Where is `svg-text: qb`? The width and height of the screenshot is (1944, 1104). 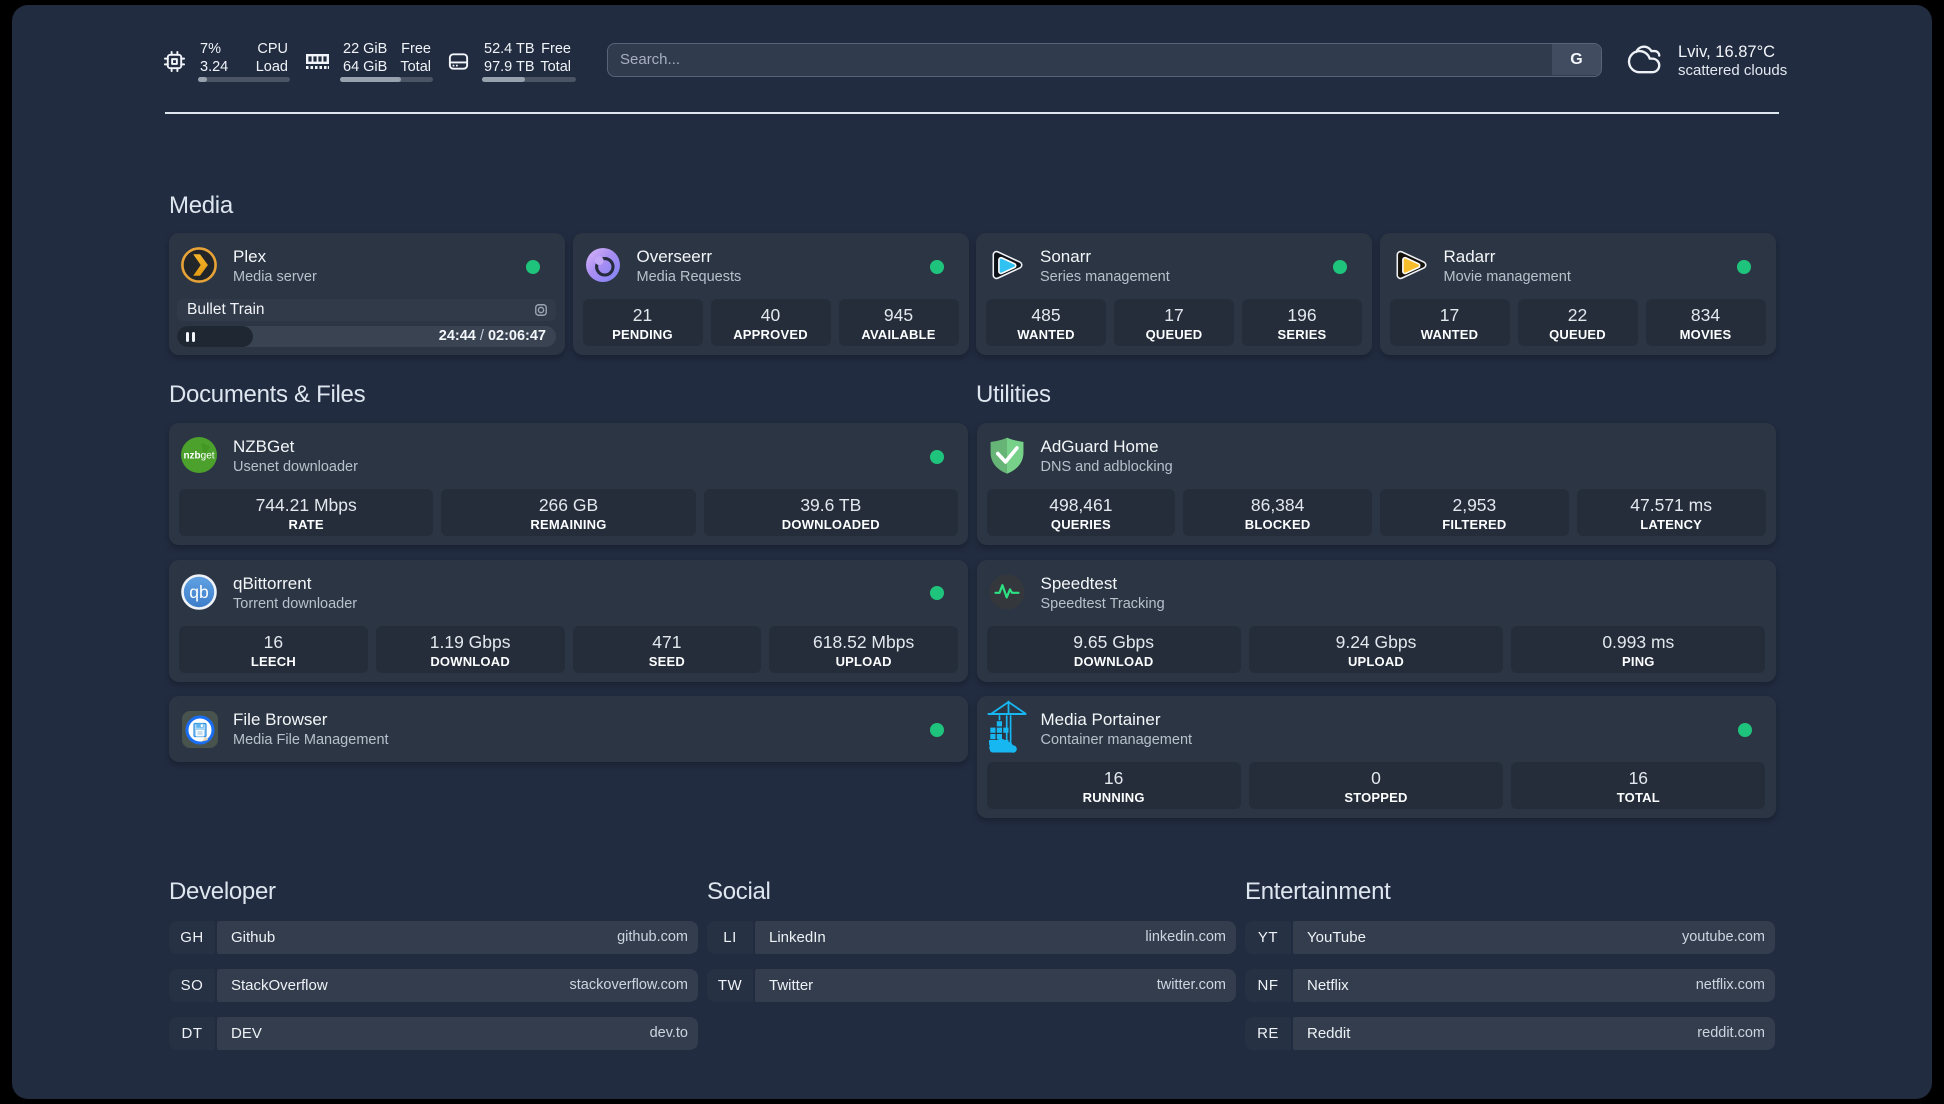
svg-text: qb is located at coordinates (198, 592).